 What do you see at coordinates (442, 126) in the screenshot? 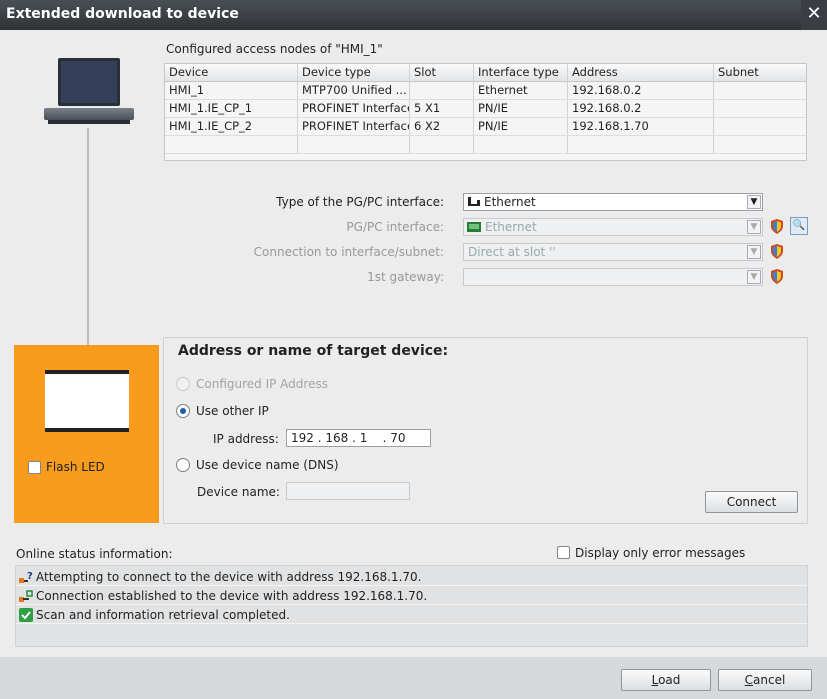
I see `cell-slot: 6 X2` at bounding box center [442, 126].